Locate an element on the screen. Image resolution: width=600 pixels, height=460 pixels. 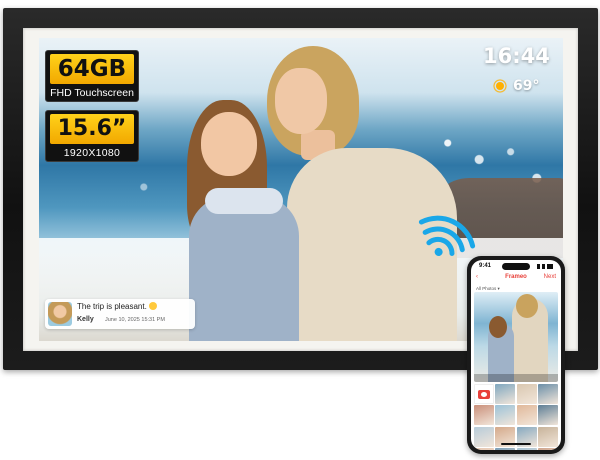
message-text: The trip is pleasant. is located at coordinates (112, 306).